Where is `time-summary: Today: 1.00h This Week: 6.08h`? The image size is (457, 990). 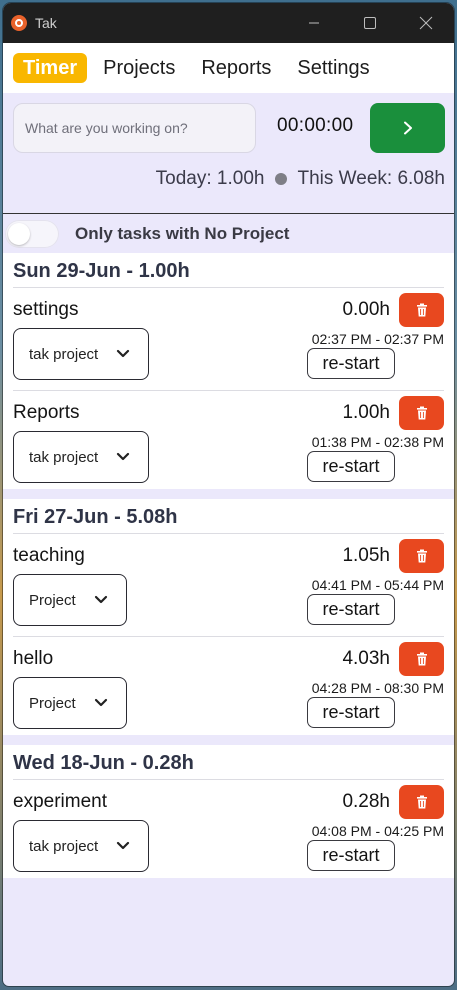 time-summary: Today: 1.00h This Week: 6.08h is located at coordinates (300, 179).